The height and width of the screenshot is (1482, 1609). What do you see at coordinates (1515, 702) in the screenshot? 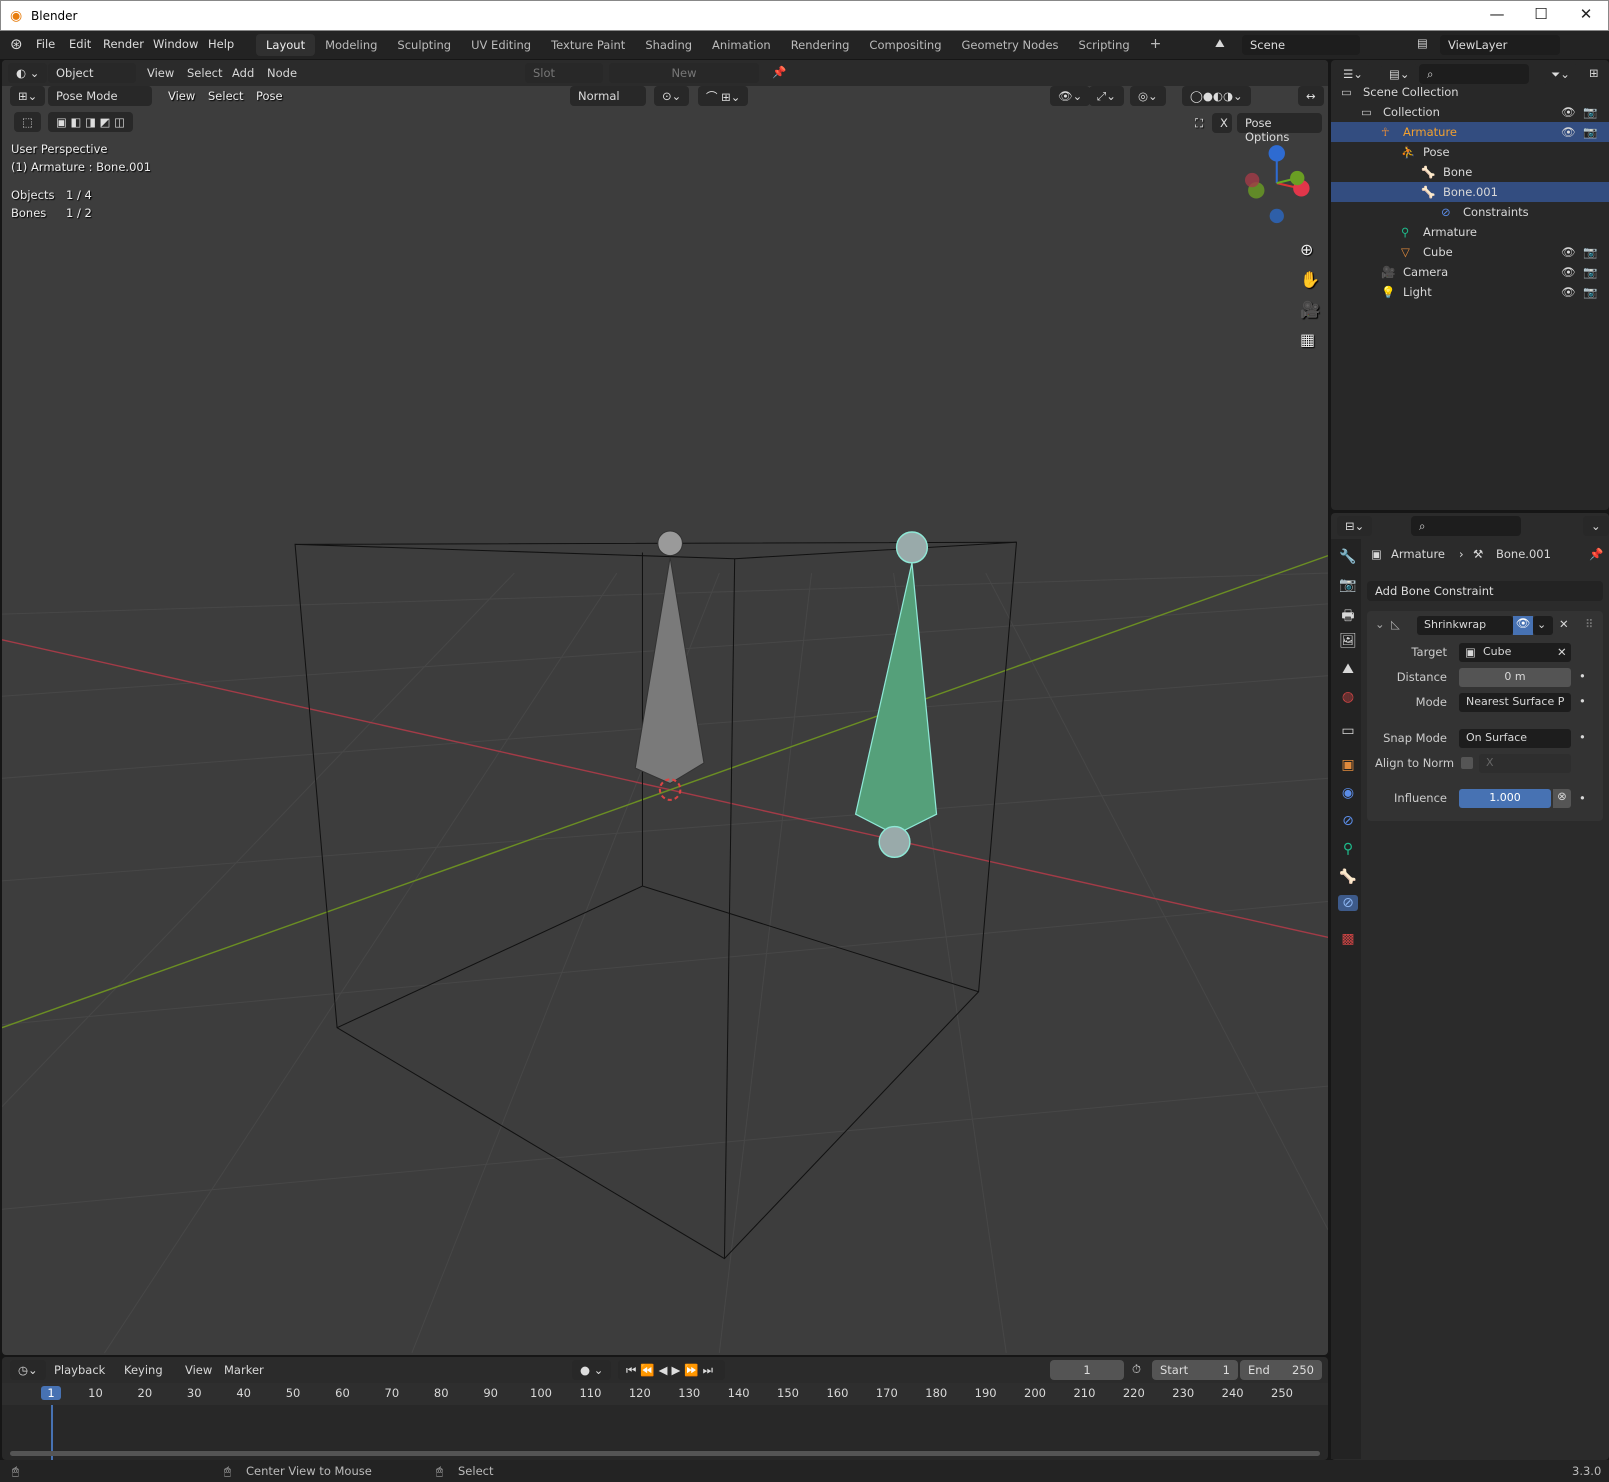
I see `mode-dropdown: Nearest Surface P` at bounding box center [1515, 702].